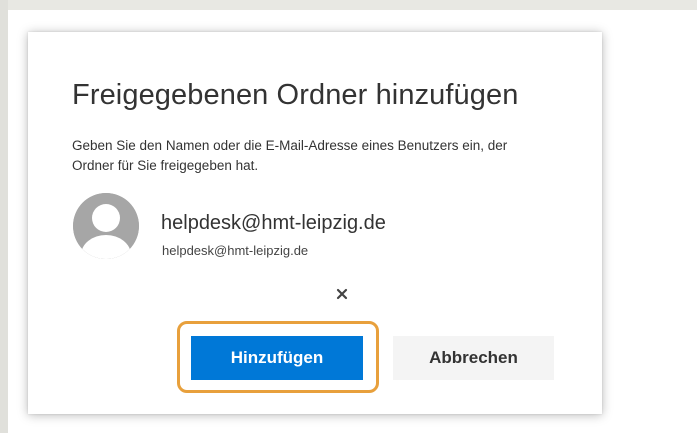 This screenshot has height=433, width=697. What do you see at coordinates (277, 358) in the screenshot?
I see `add-button: Hinzufügen` at bounding box center [277, 358].